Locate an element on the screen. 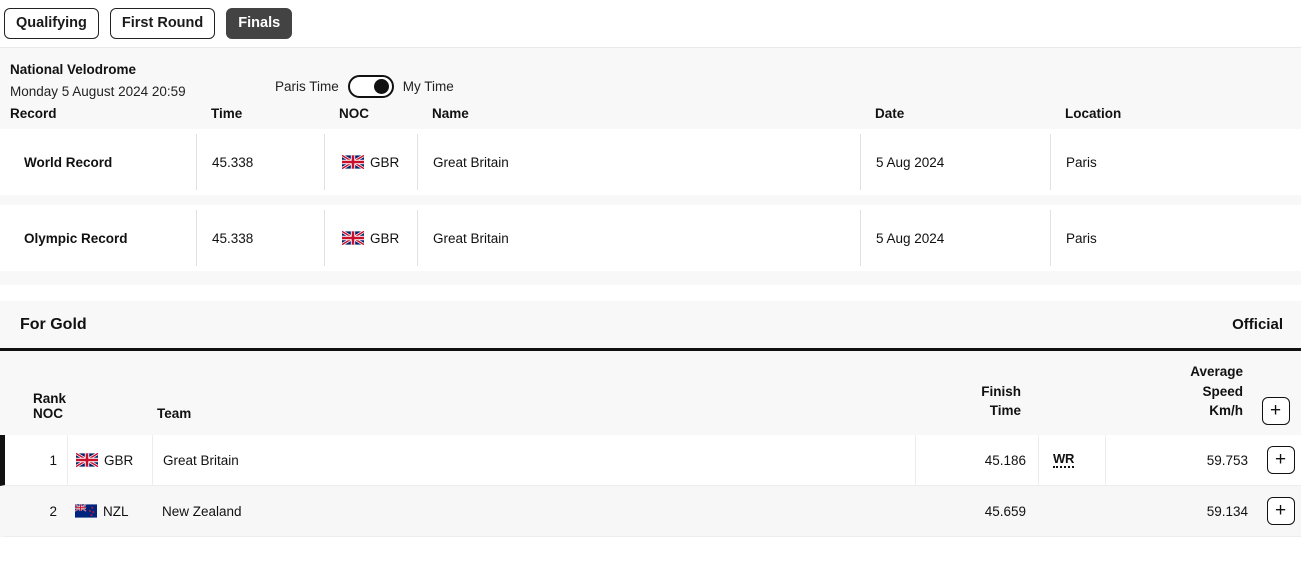 Image resolution: width=1301 pixels, height=582 pixels. table-row: 2 NZL New Zealand 45.659 59.134 + is located at coordinates (650, 511).